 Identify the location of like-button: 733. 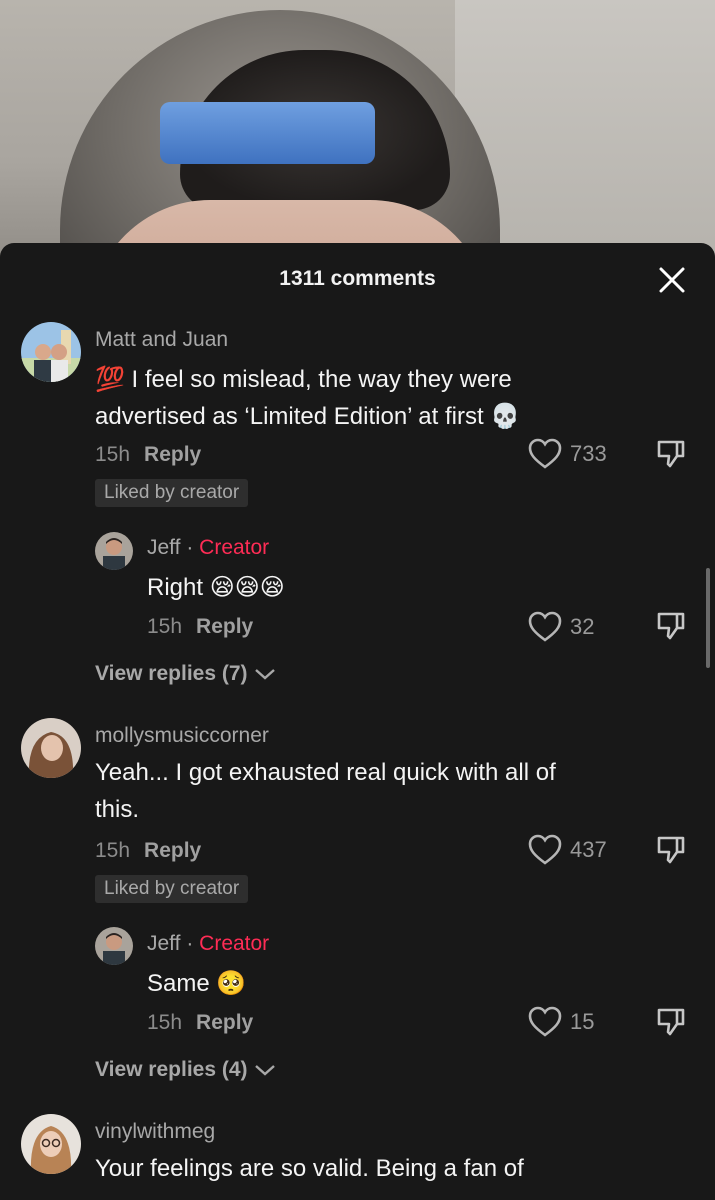
(567, 454).